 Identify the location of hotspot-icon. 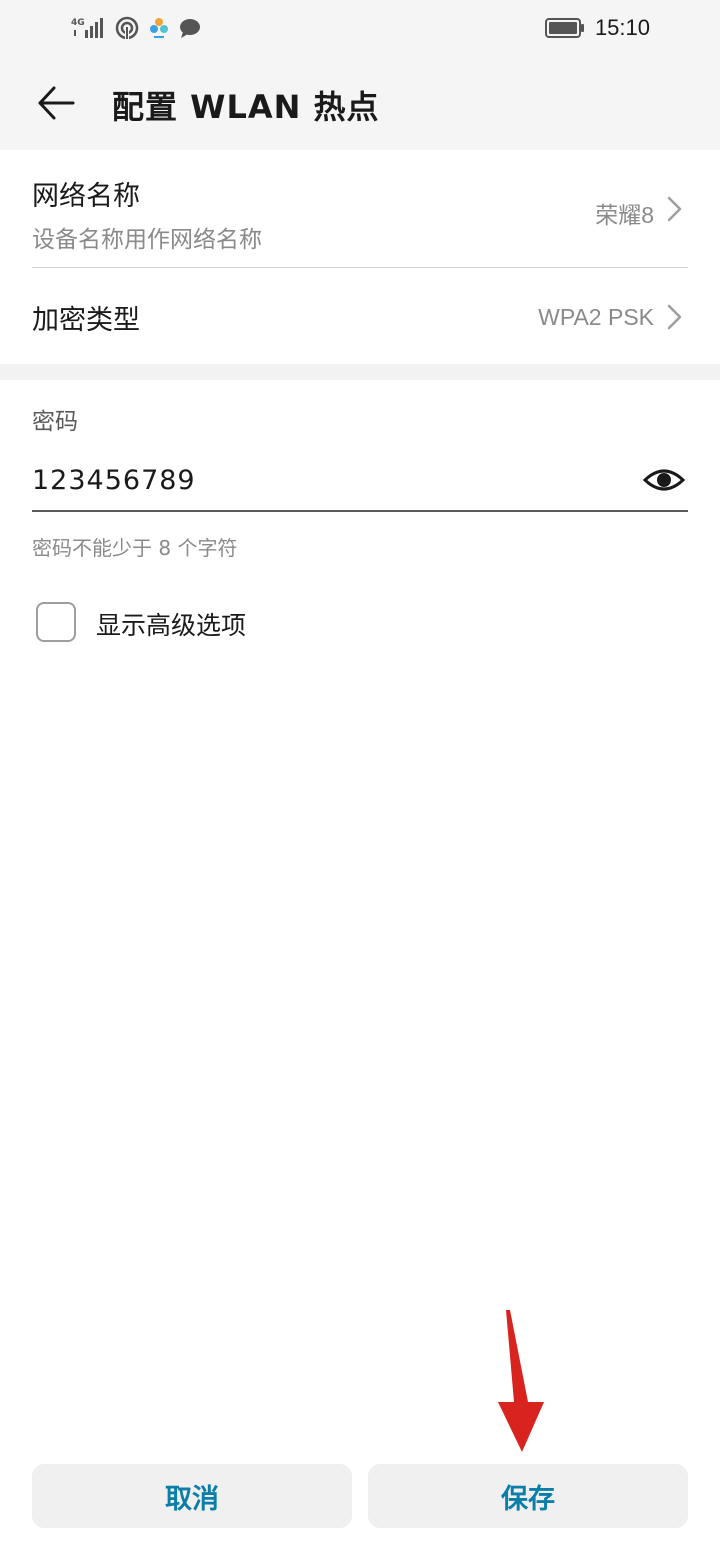
(127, 28).